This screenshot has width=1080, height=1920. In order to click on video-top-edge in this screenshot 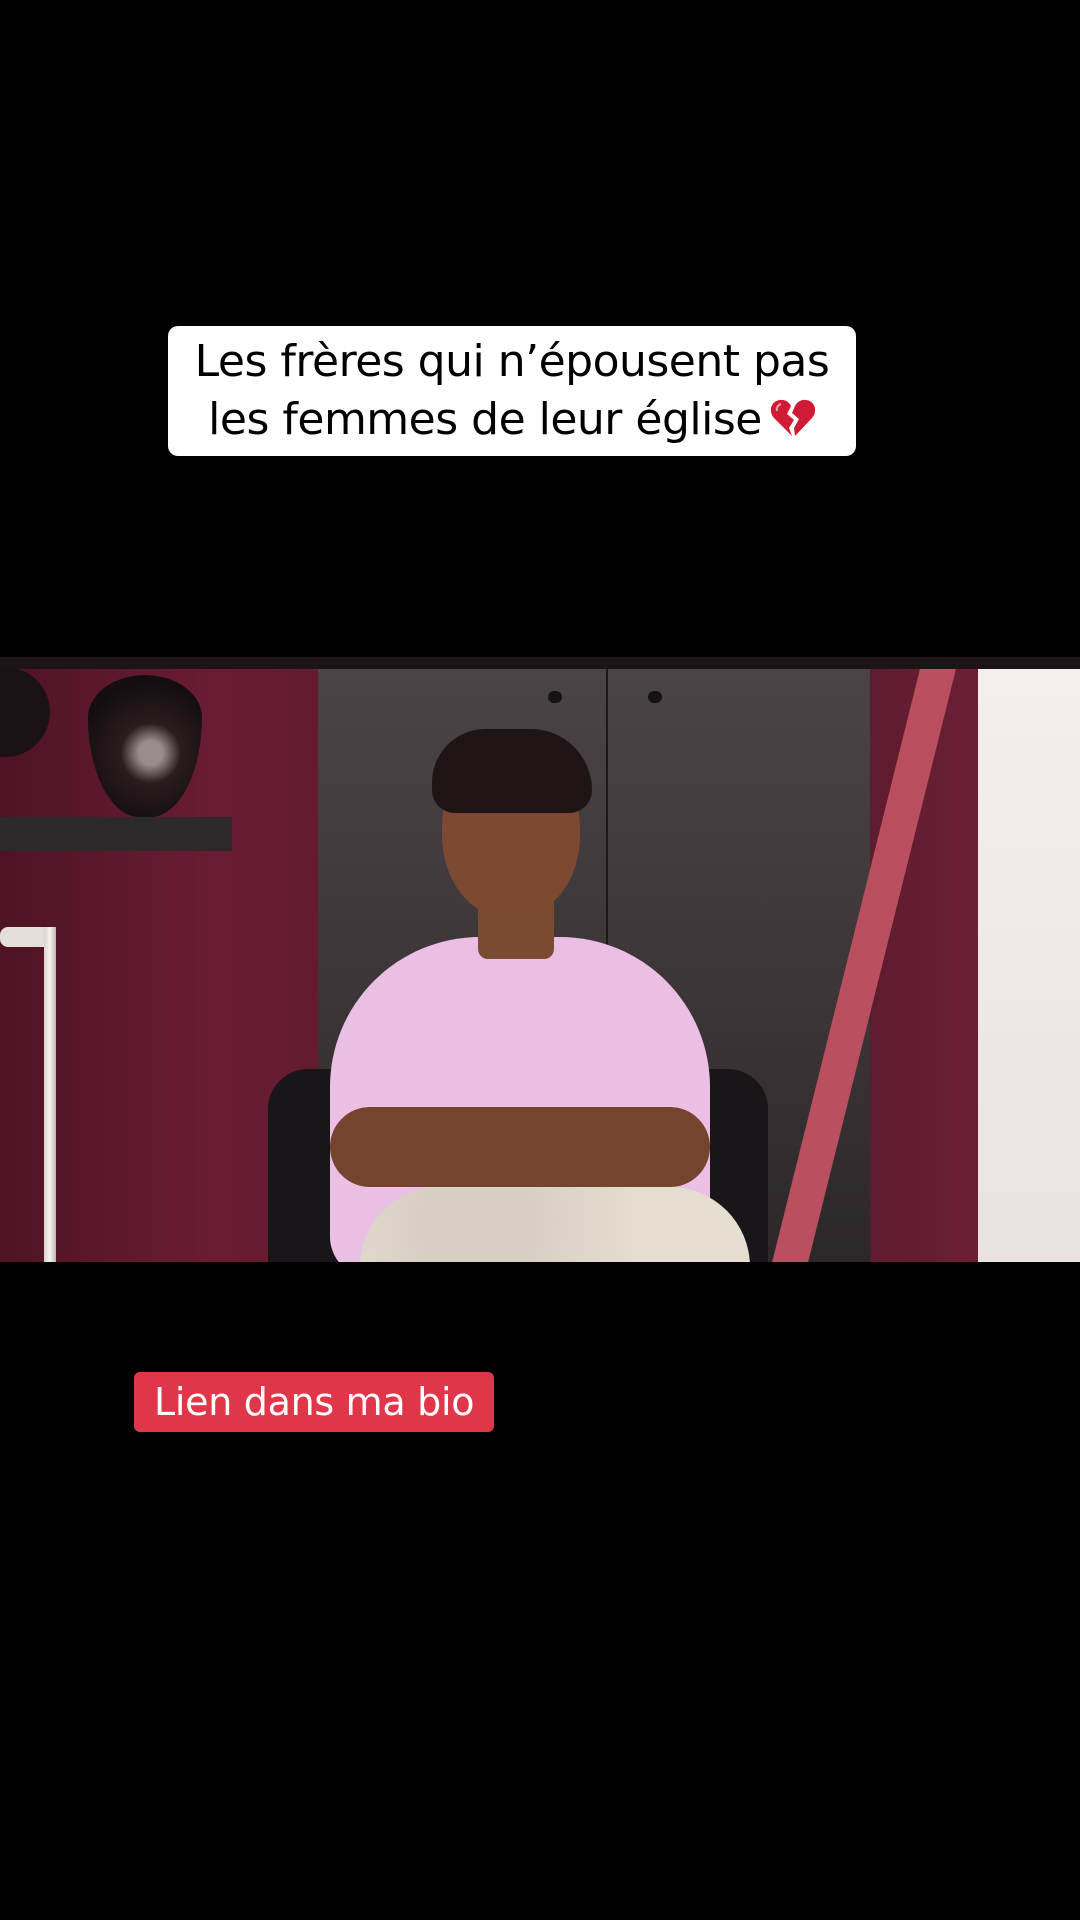, I will do `click(540, 663)`.